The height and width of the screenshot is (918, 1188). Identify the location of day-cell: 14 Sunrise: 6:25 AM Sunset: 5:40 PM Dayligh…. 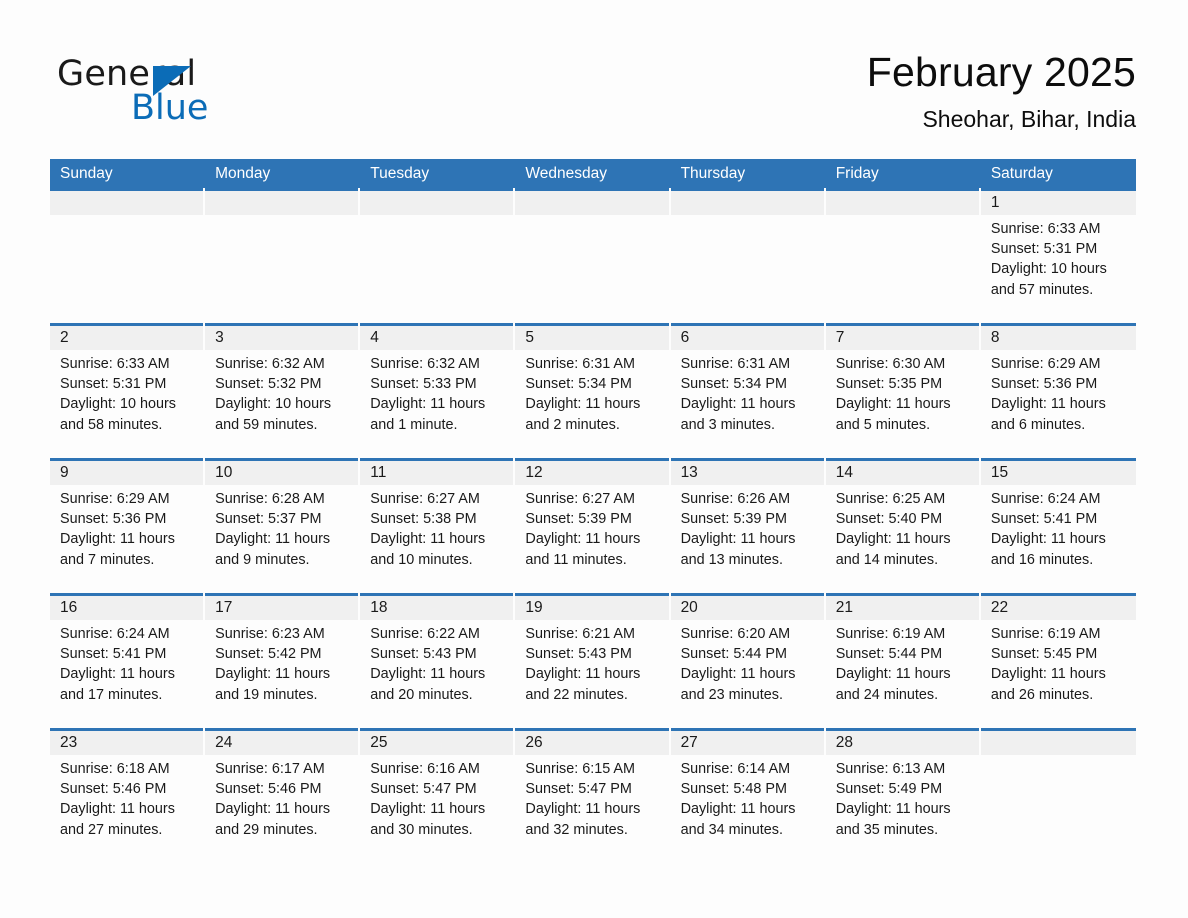
(903, 525).